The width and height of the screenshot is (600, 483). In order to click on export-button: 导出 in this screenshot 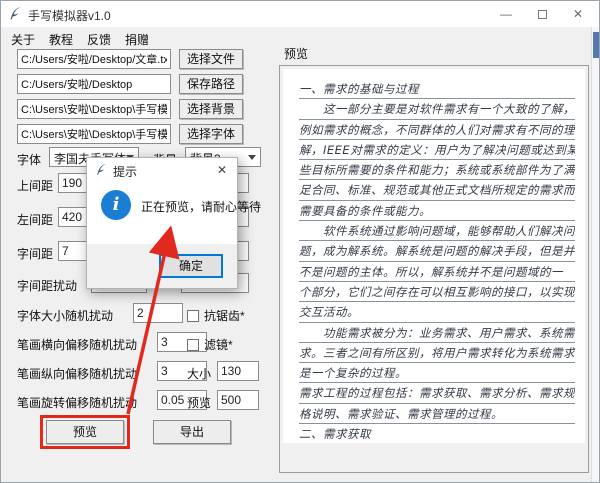, I will do `click(192, 432)`.